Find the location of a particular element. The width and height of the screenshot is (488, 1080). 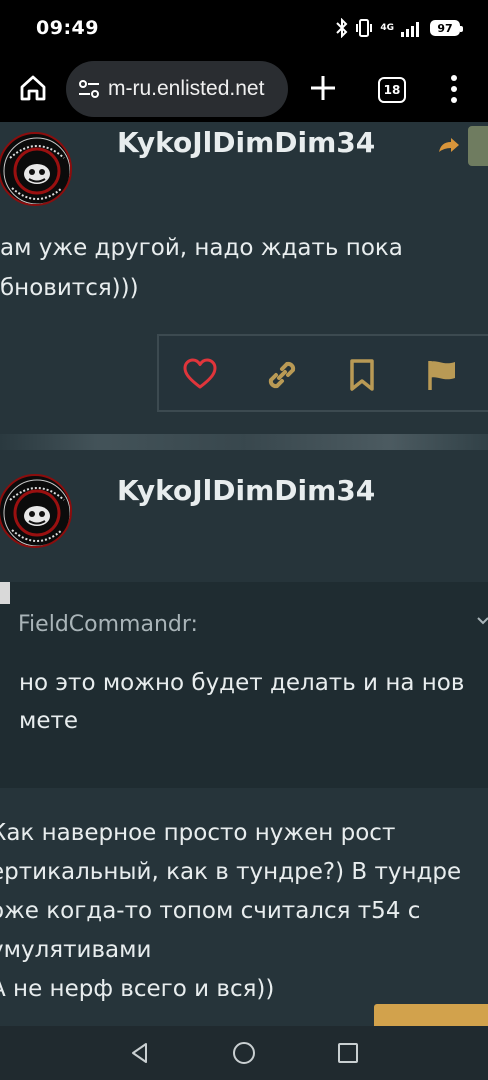

tab-switcher-button: 18 is located at coordinates (392, 90).